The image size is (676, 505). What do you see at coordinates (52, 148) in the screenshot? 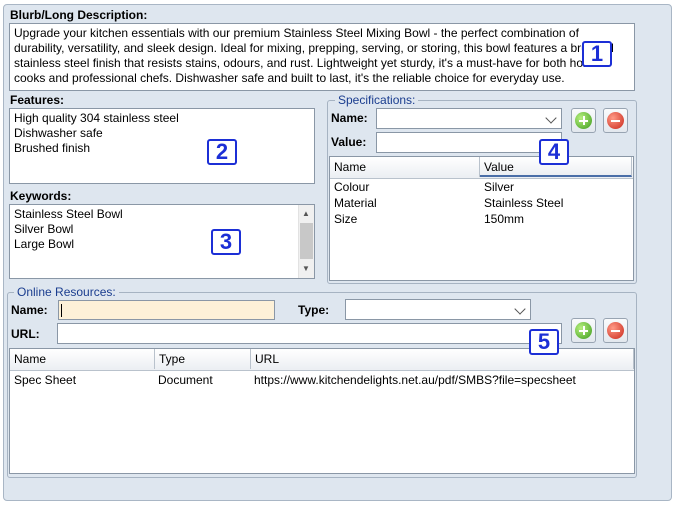
I see `feature-line: Brushed finish` at bounding box center [52, 148].